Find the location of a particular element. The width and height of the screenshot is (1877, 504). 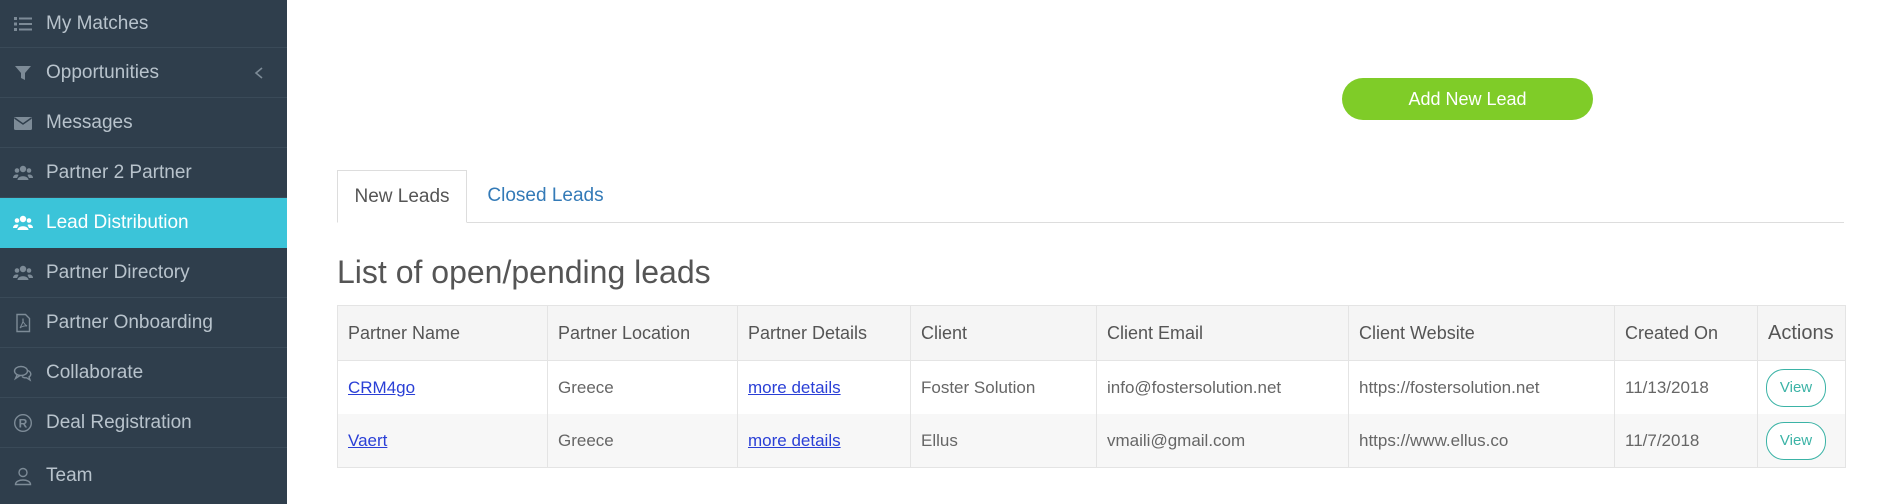

column-header-partner-location: Partner Location is located at coordinates (642, 333).